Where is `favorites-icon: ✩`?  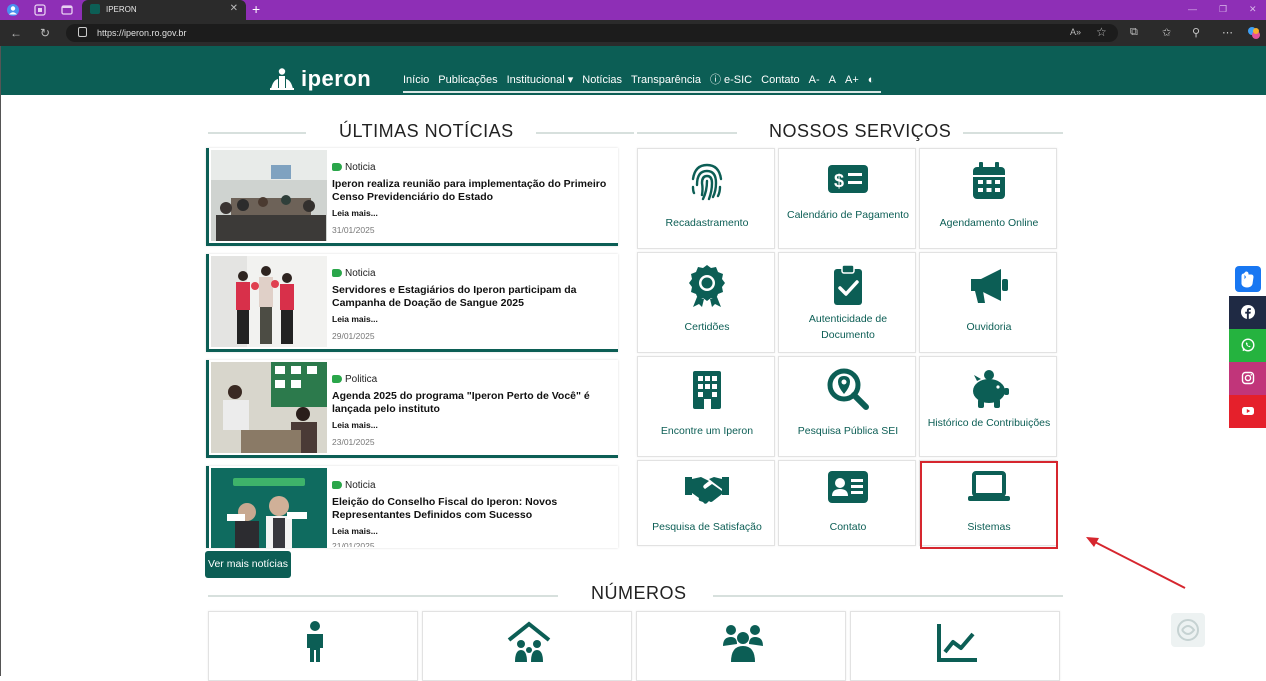 favorites-icon: ✩ is located at coordinates (1166, 32).